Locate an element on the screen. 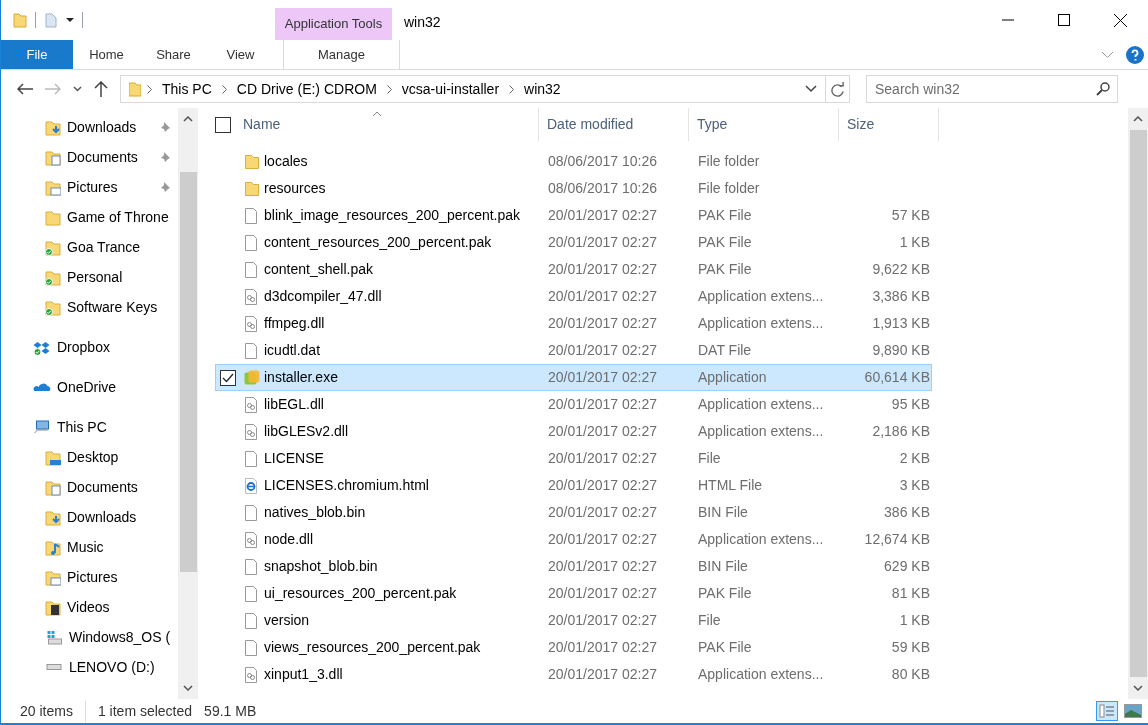 The width and height of the screenshot is (1148, 725). column-header: Name is located at coordinates (391, 124).